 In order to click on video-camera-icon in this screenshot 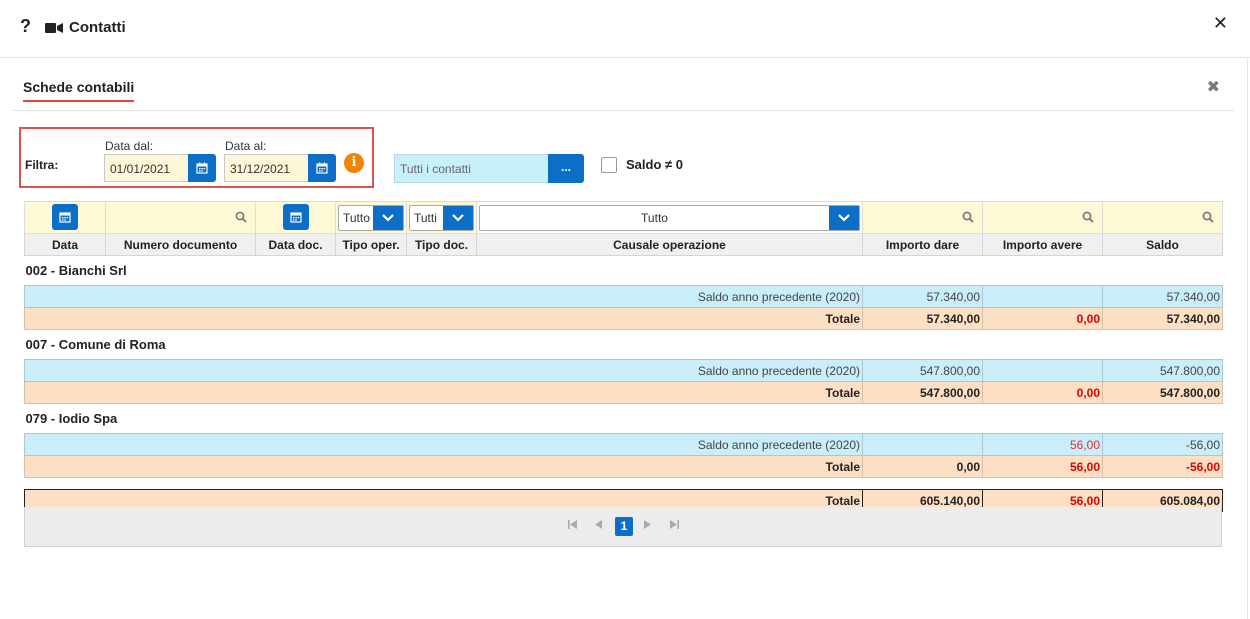, I will do `click(54, 28)`.